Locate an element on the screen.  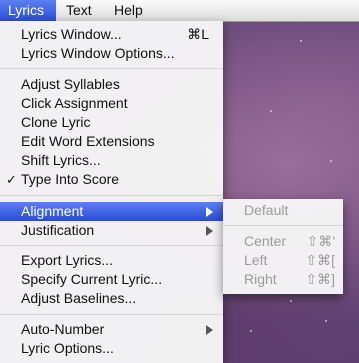
alignment-submenu: Default Center ⇧⌘' Left ⇧⌘[ Right ⇧⌘] is located at coordinates (283, 246).